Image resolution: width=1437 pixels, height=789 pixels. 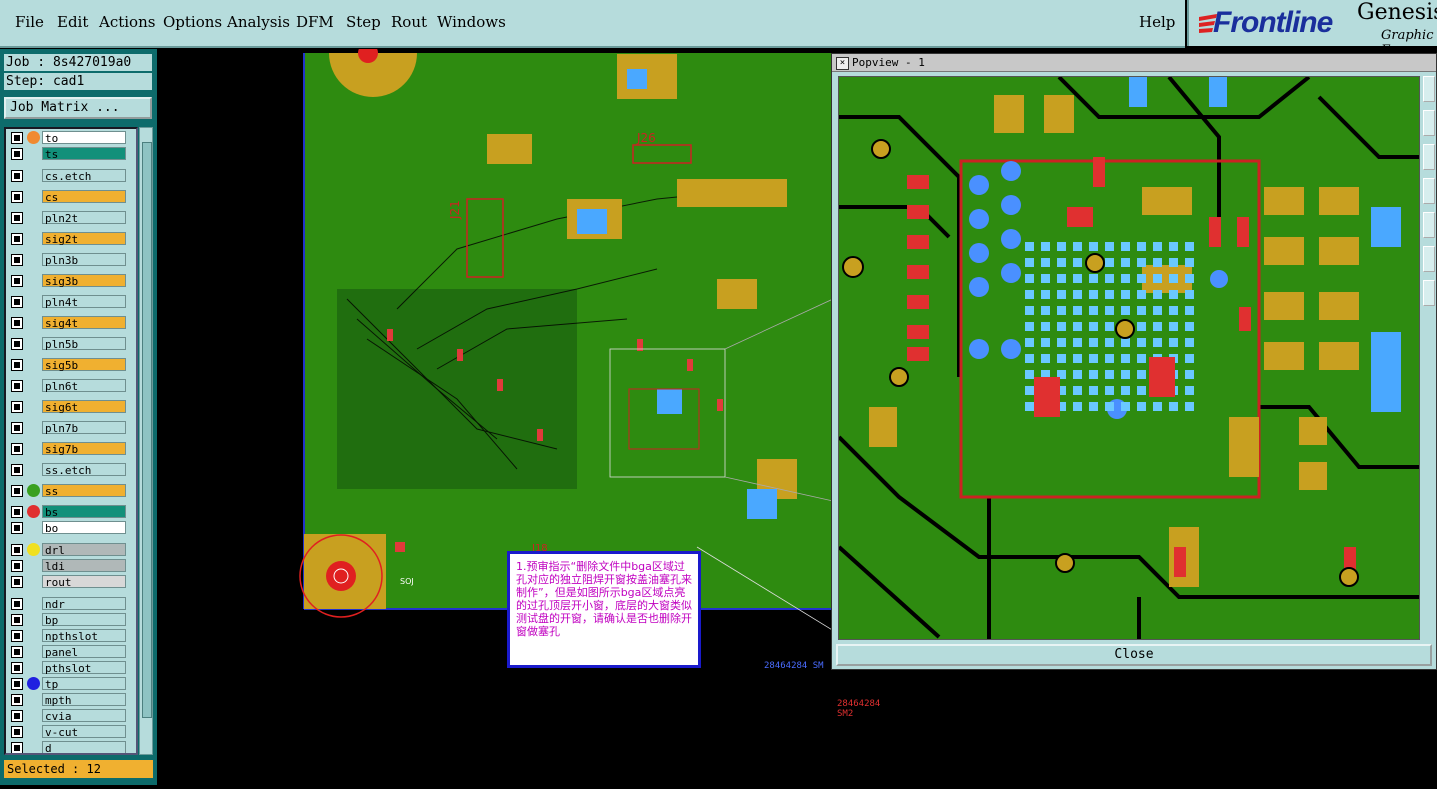 I want to click on layer-row-tp: tp, so click(x=68, y=684).